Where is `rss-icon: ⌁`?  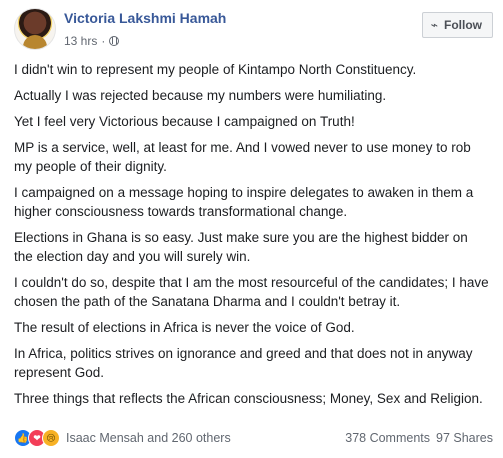 rss-icon: ⌁ is located at coordinates (434, 25).